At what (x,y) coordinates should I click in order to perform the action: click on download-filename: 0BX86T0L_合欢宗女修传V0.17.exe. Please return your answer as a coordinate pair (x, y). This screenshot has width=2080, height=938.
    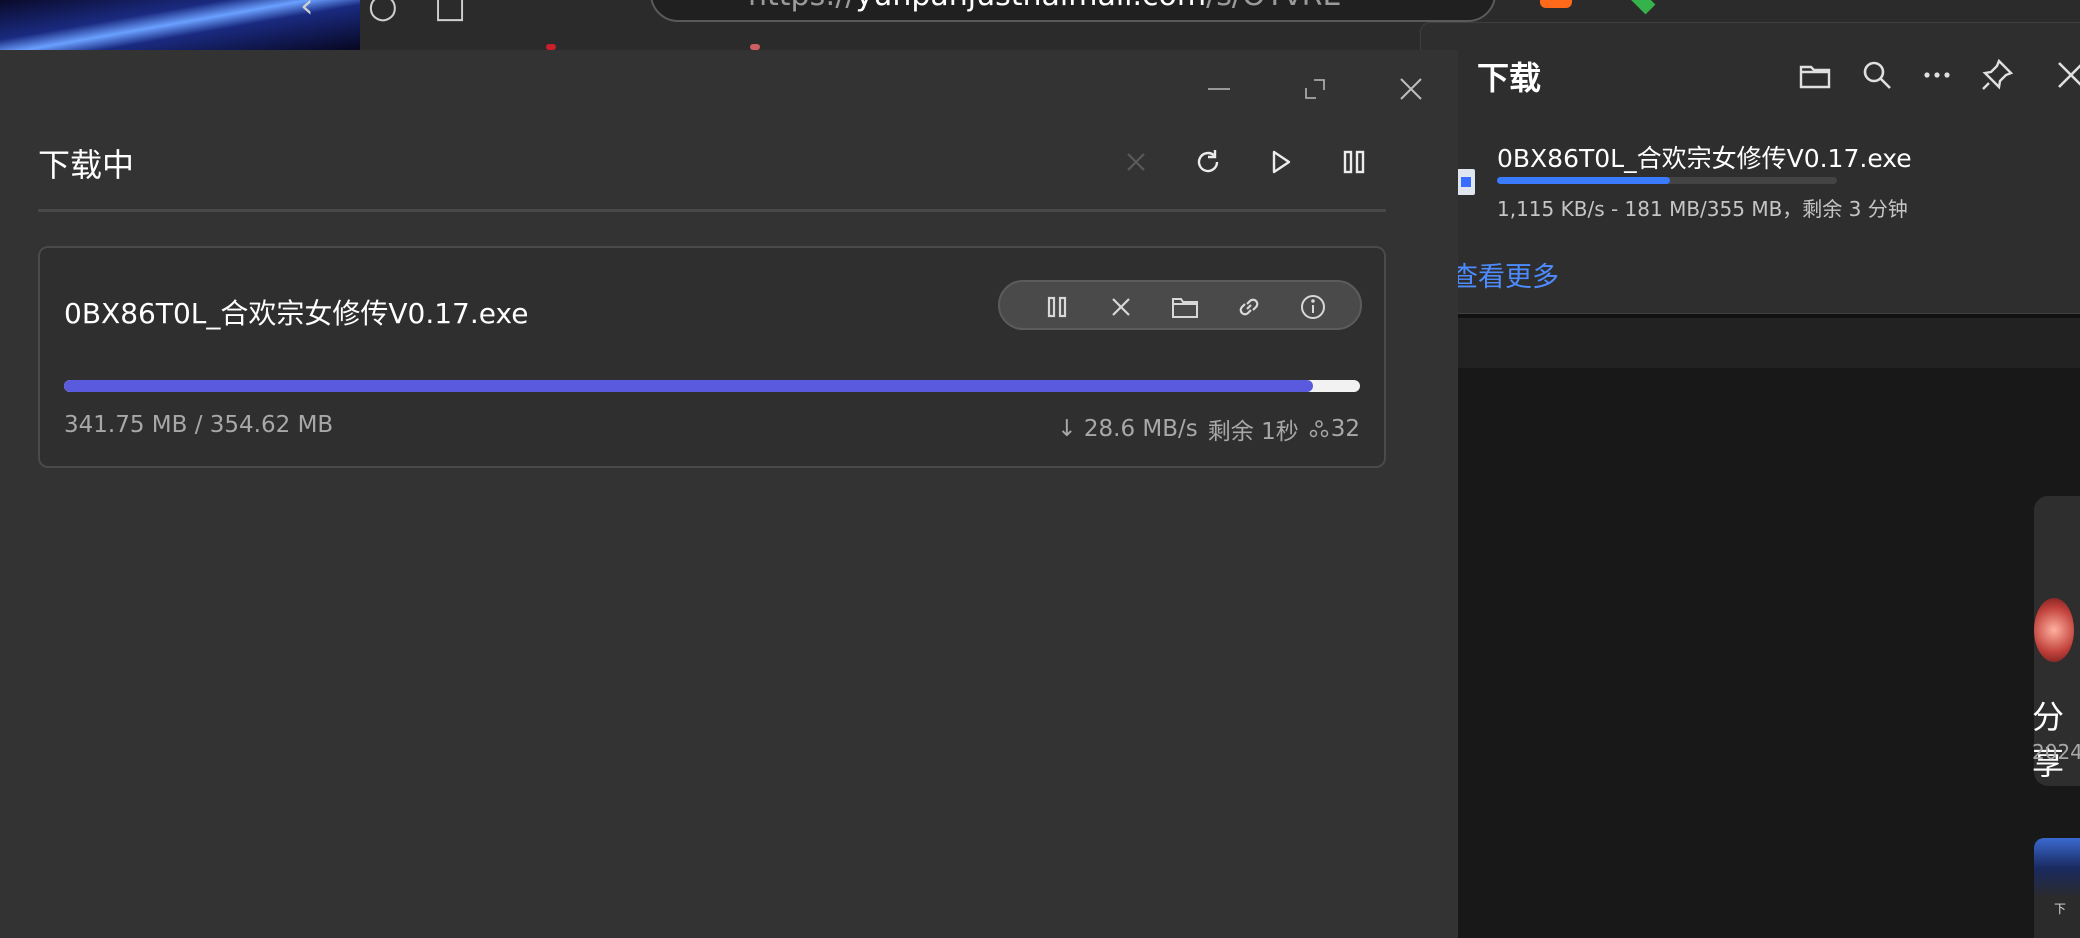
    Looking at the image, I should click on (1704, 157).